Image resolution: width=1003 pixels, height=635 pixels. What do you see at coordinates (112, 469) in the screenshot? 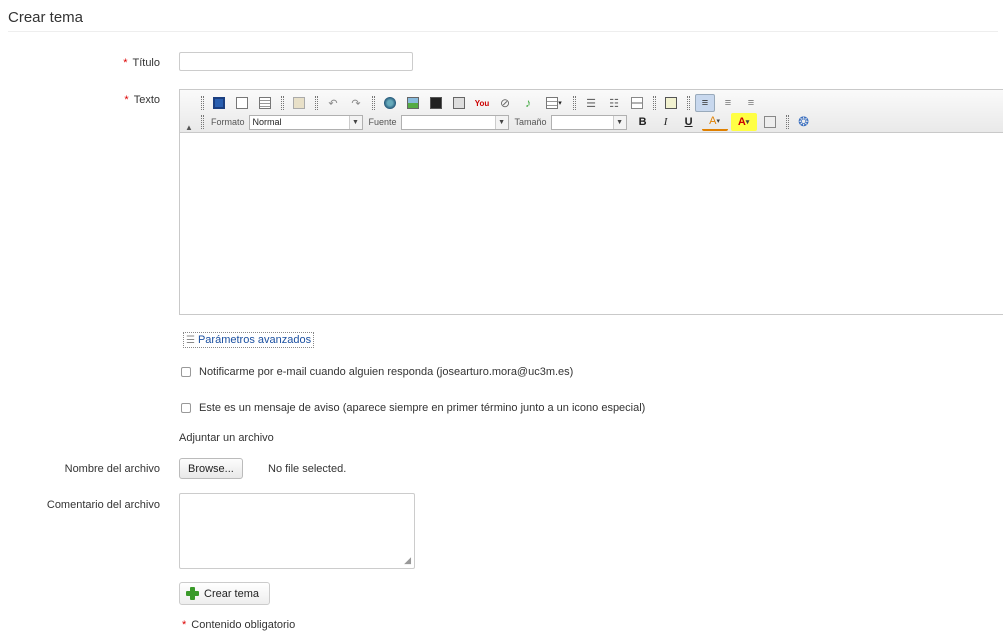
I see `filename-label: Nombre del archivo` at bounding box center [112, 469].